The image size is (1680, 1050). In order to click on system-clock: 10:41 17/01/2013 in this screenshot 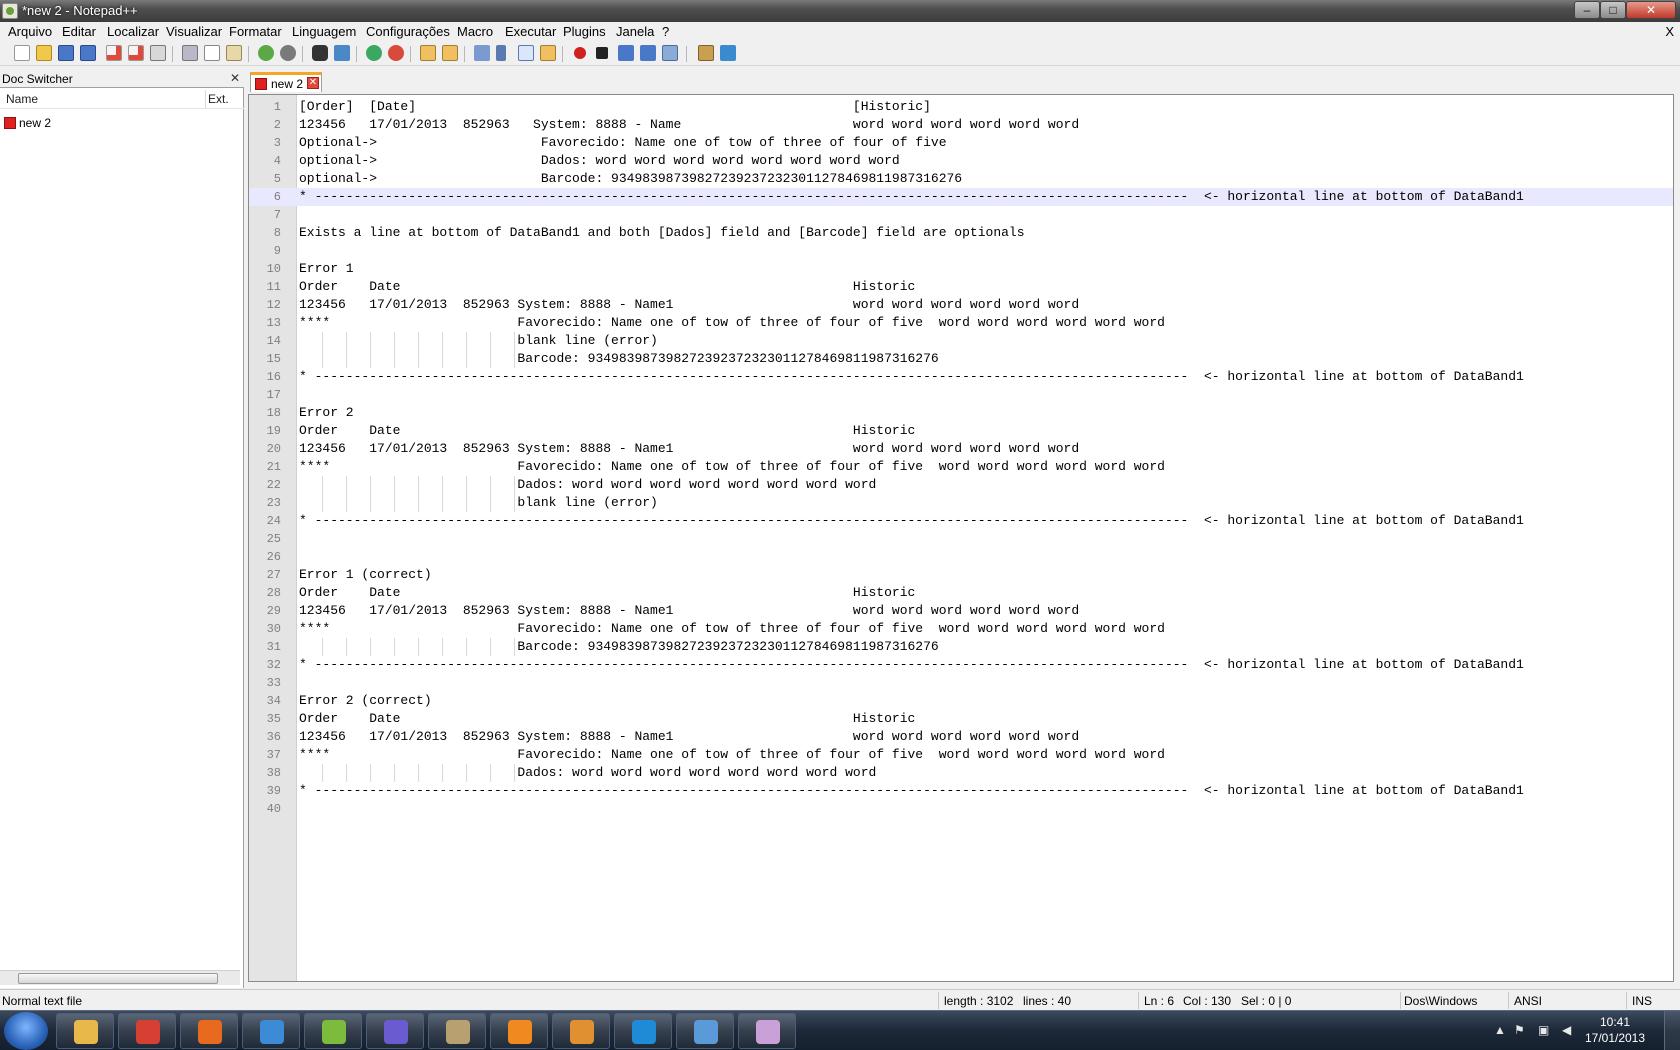, I will do `click(1615, 1030)`.